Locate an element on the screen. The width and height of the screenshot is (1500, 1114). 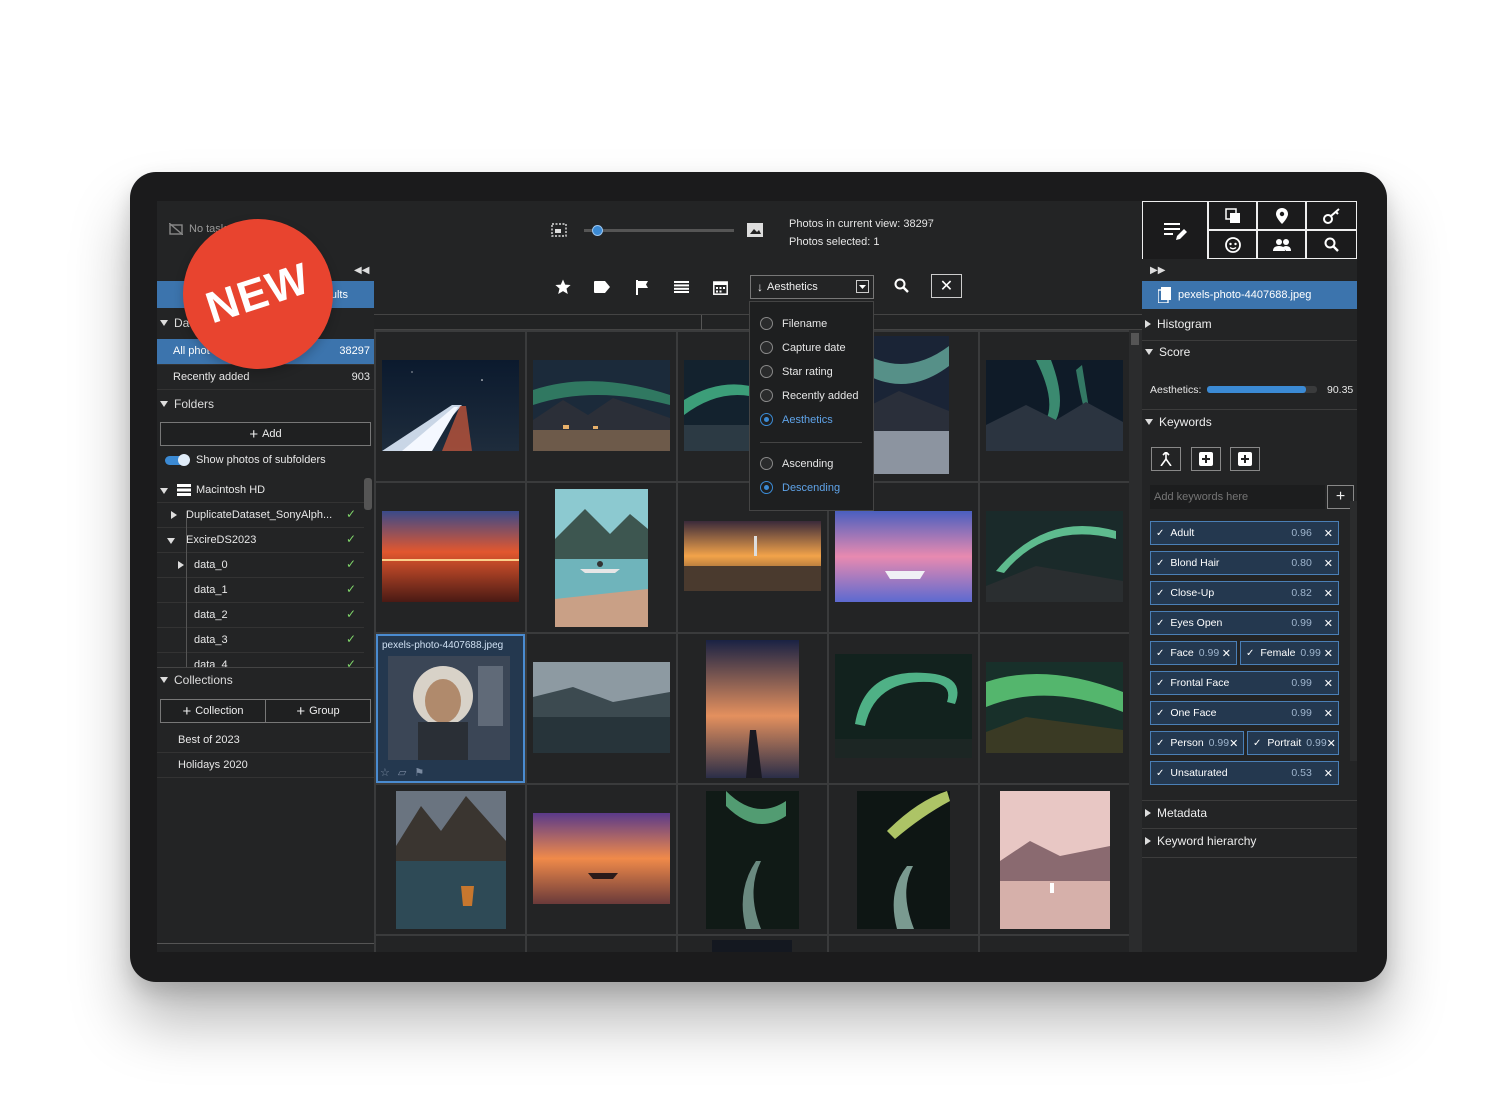
metadata-section-header: Metadata is located at coordinates (1176, 813).